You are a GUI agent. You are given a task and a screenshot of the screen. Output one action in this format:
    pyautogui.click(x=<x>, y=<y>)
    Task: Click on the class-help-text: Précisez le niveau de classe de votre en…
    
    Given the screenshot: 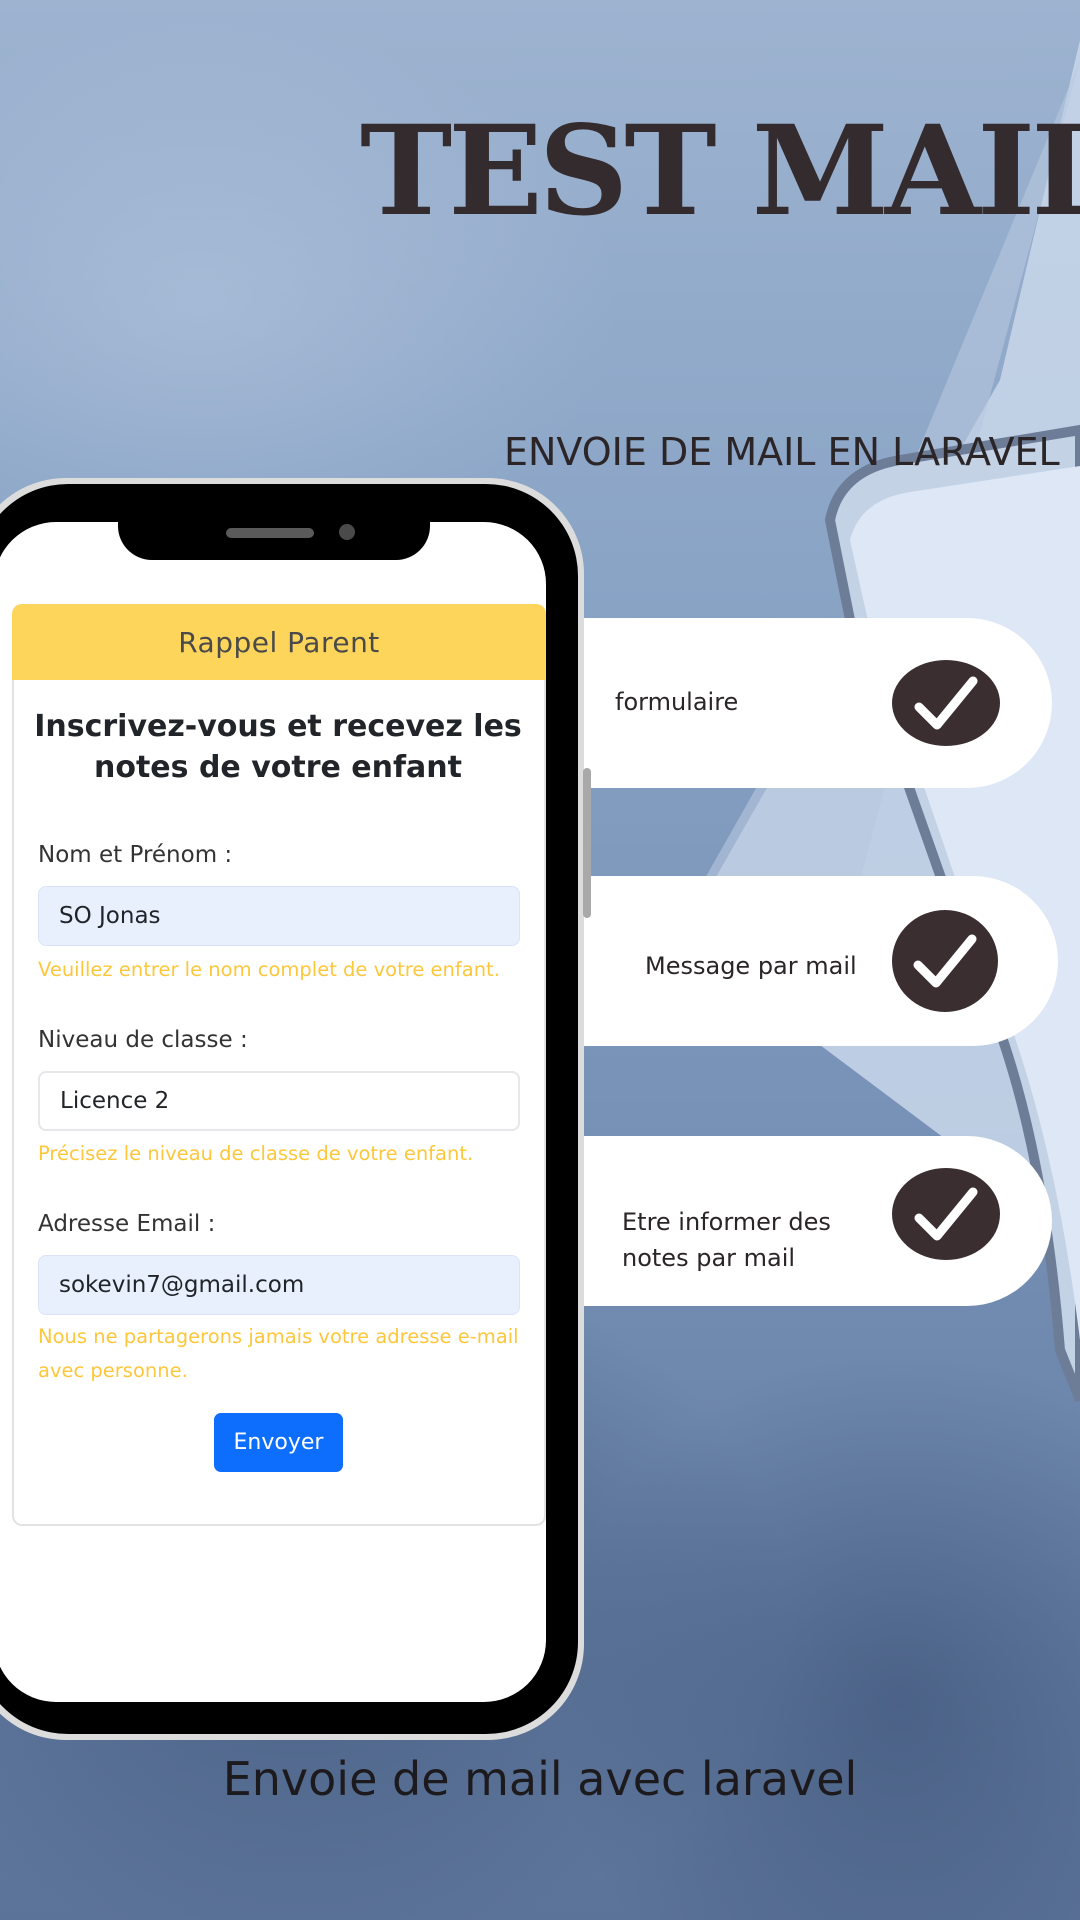 What is the action you would take?
    pyautogui.click(x=256, y=1153)
    